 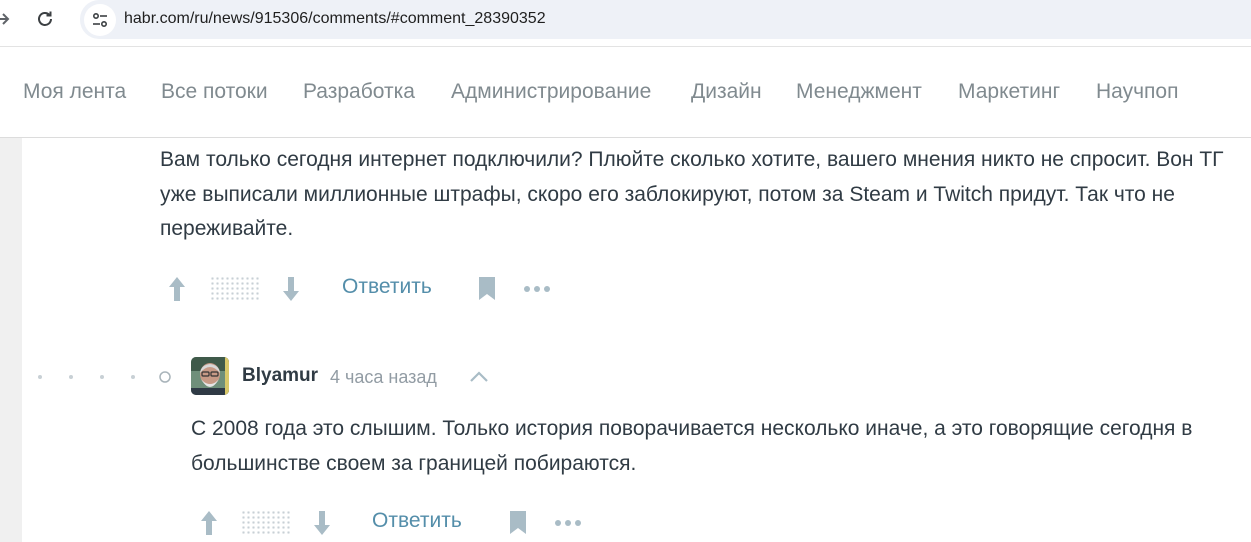 I want to click on chevron-up-icon, so click(x=479, y=376).